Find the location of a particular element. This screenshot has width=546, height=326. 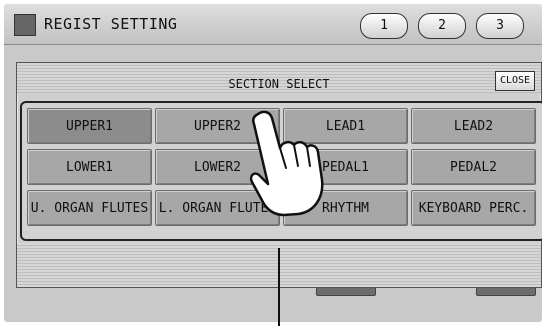

tab-2: 2 is located at coordinates (442, 26).